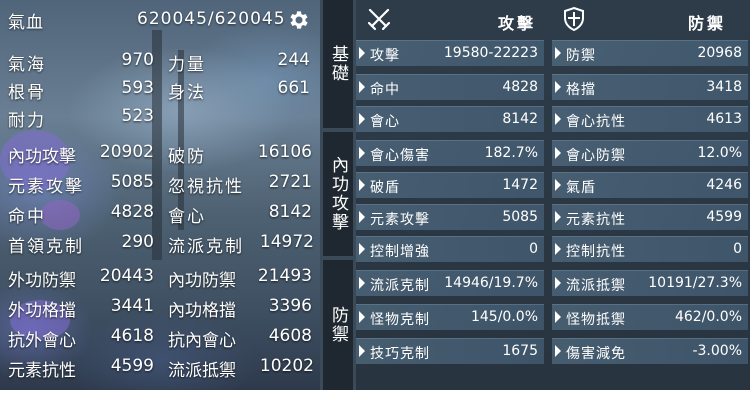  What do you see at coordinates (137, 242) in the screenshot?
I see `stat-value: 290` at bounding box center [137, 242].